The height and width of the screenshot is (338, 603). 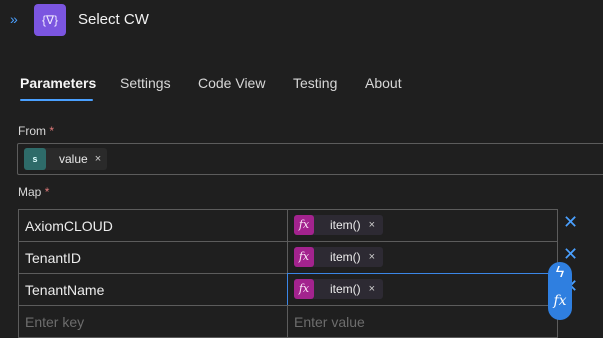 I want to click on insert-menu-pill: ϟ fx, so click(x=560, y=291).